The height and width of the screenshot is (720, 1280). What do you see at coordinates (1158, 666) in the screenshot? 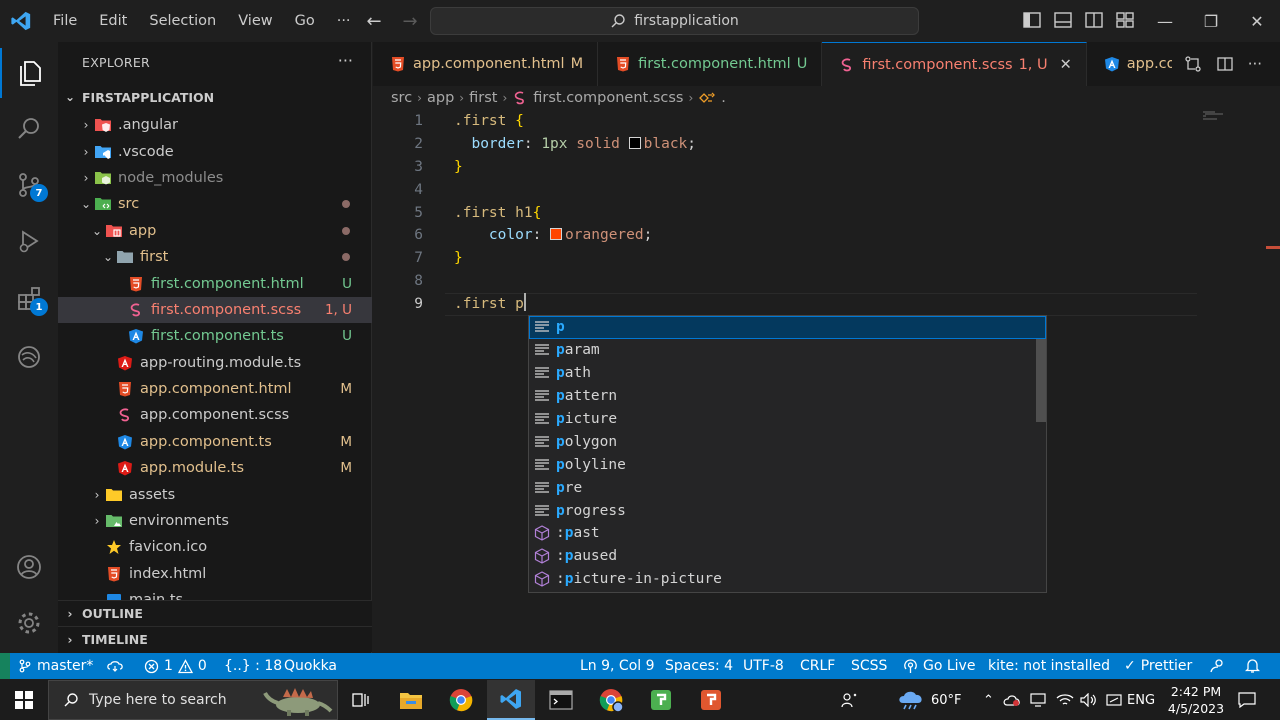
I see `prettier-status: ✓ Prettier` at bounding box center [1158, 666].